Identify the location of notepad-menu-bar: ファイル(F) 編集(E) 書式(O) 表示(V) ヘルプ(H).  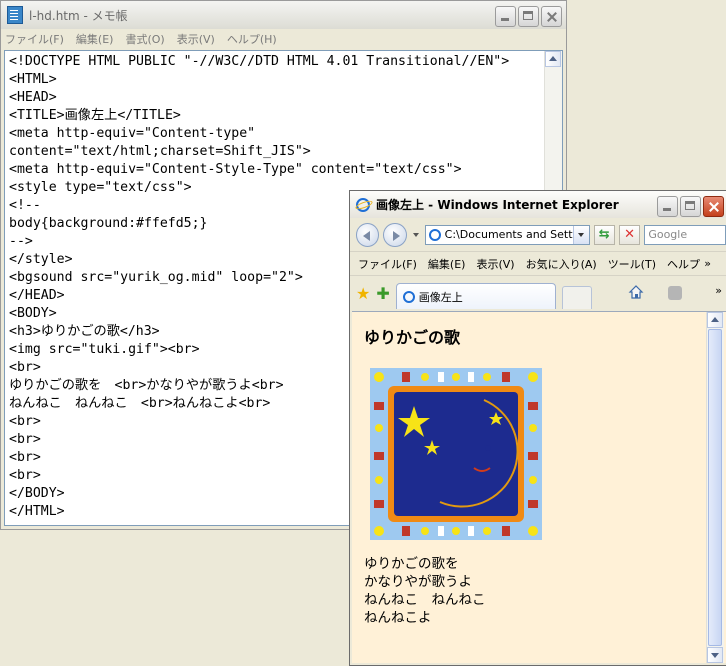
(283, 38).